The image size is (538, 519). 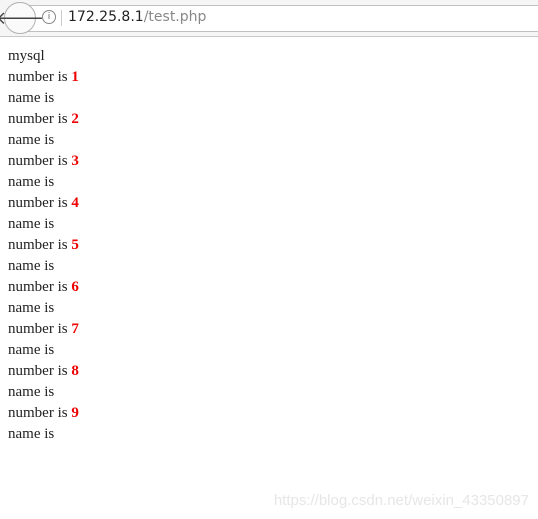 What do you see at coordinates (269, 371) in the screenshot?
I see `number-line: number is 8` at bounding box center [269, 371].